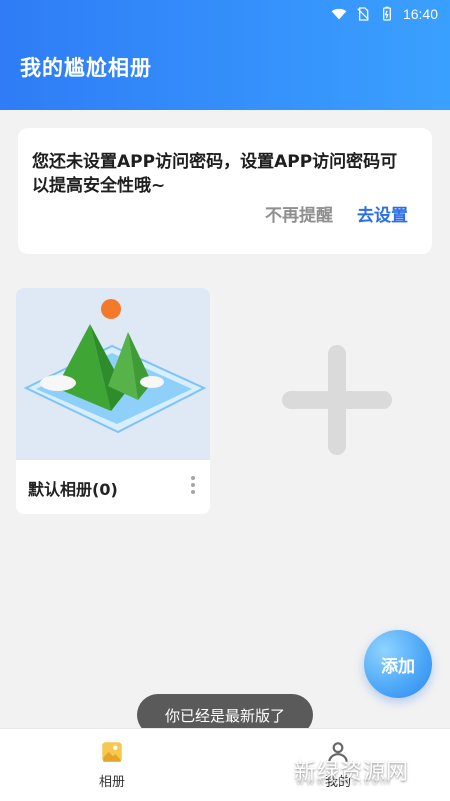 The width and height of the screenshot is (450, 801). What do you see at coordinates (363, 14) in the screenshot?
I see `no-sim-icon` at bounding box center [363, 14].